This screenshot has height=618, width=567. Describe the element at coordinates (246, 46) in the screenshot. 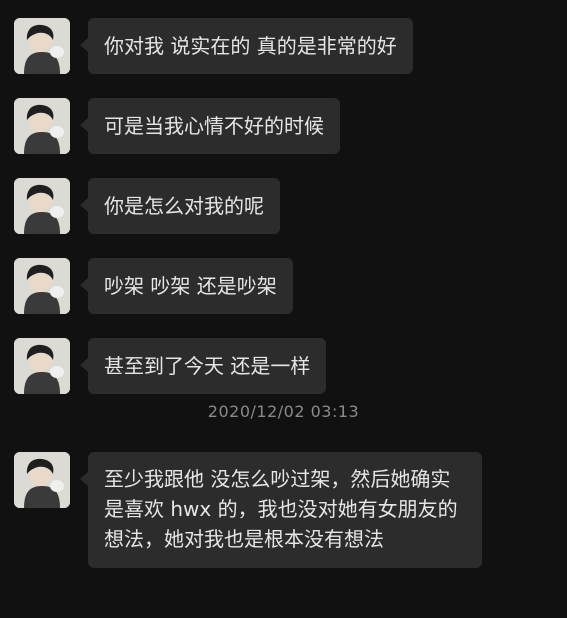

I see `message-bubble: 你对我 说实在的 真的是非常的好` at that location.